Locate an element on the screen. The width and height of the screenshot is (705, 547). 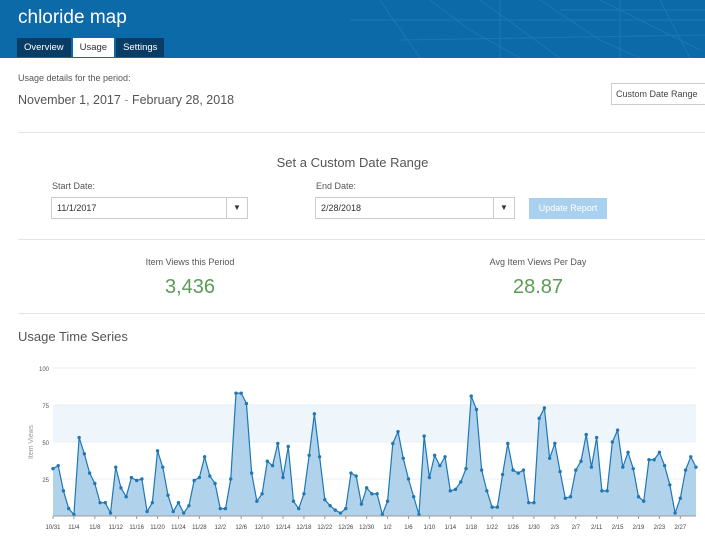
chart-band is located at coordinates (374, 423).